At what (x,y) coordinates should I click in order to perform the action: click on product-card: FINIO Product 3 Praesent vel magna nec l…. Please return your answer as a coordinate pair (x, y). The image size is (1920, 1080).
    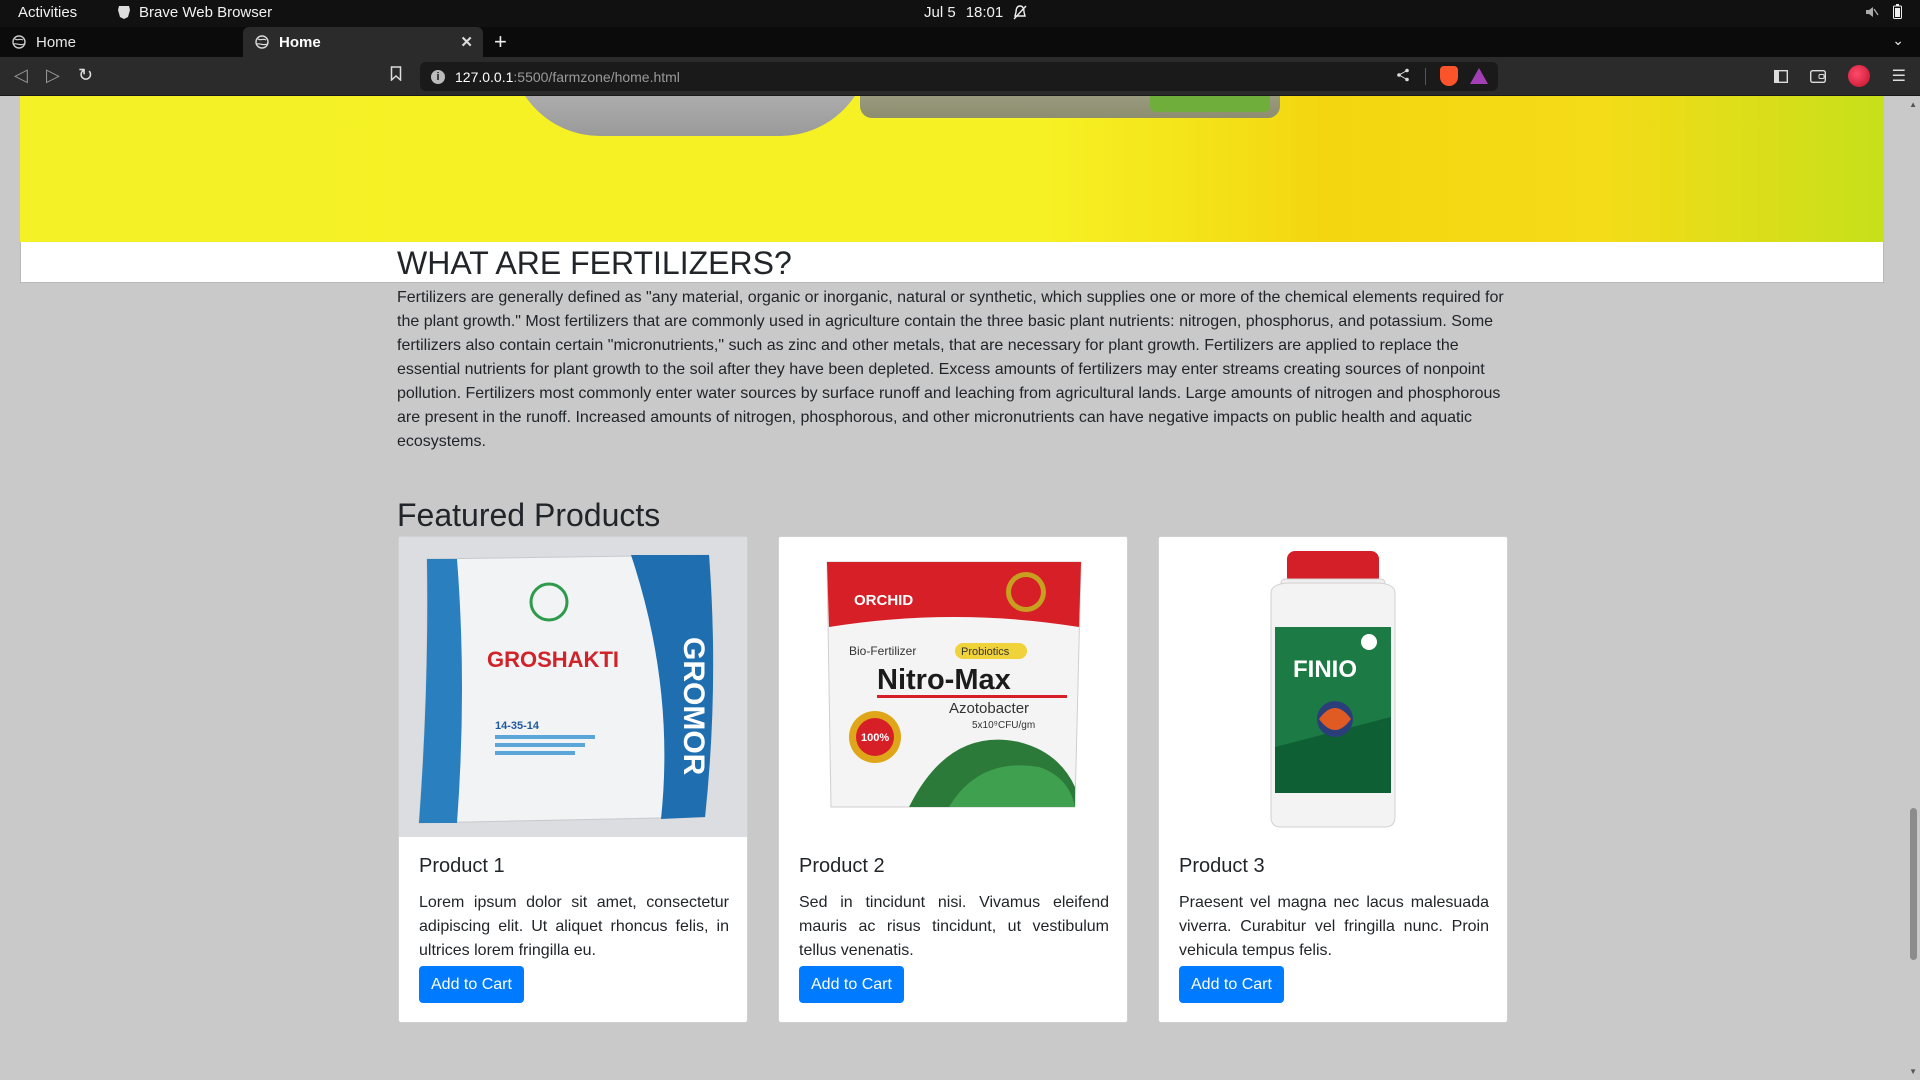
    Looking at the image, I should click on (1333, 779).